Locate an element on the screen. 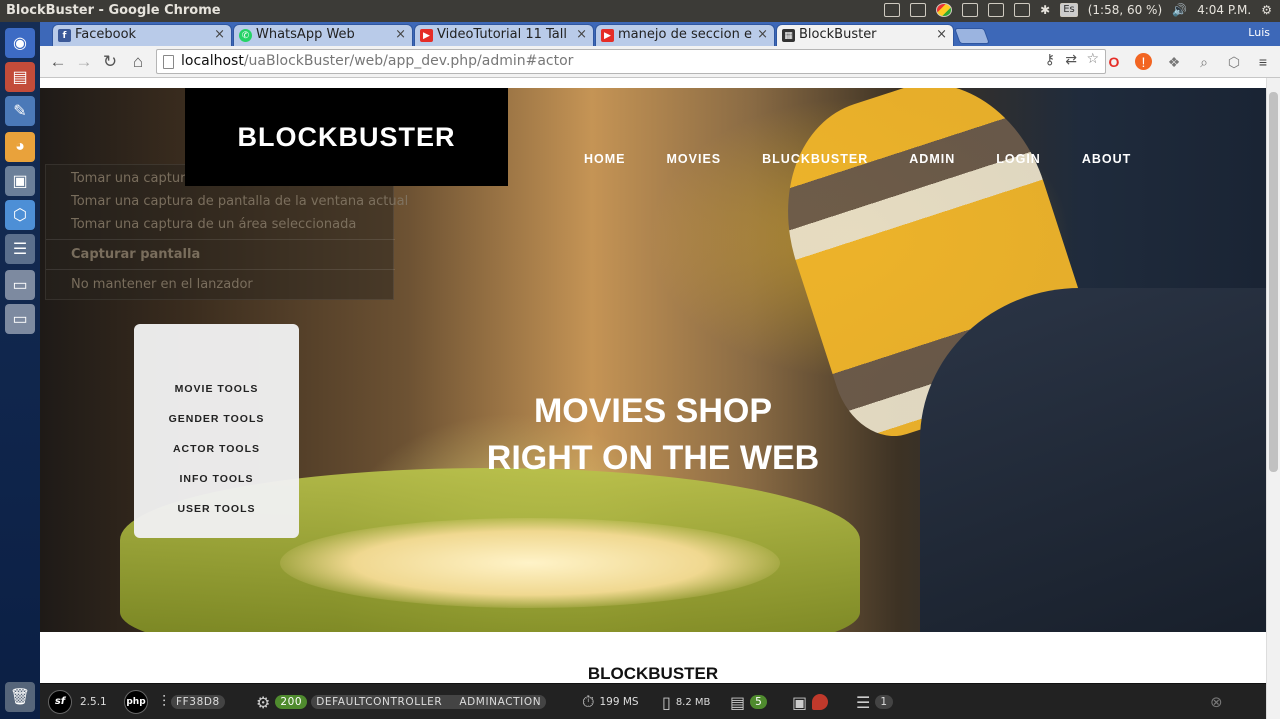 This screenshot has height=719, width=1280. cube-icon: ⬡ is located at coordinates (1234, 62).